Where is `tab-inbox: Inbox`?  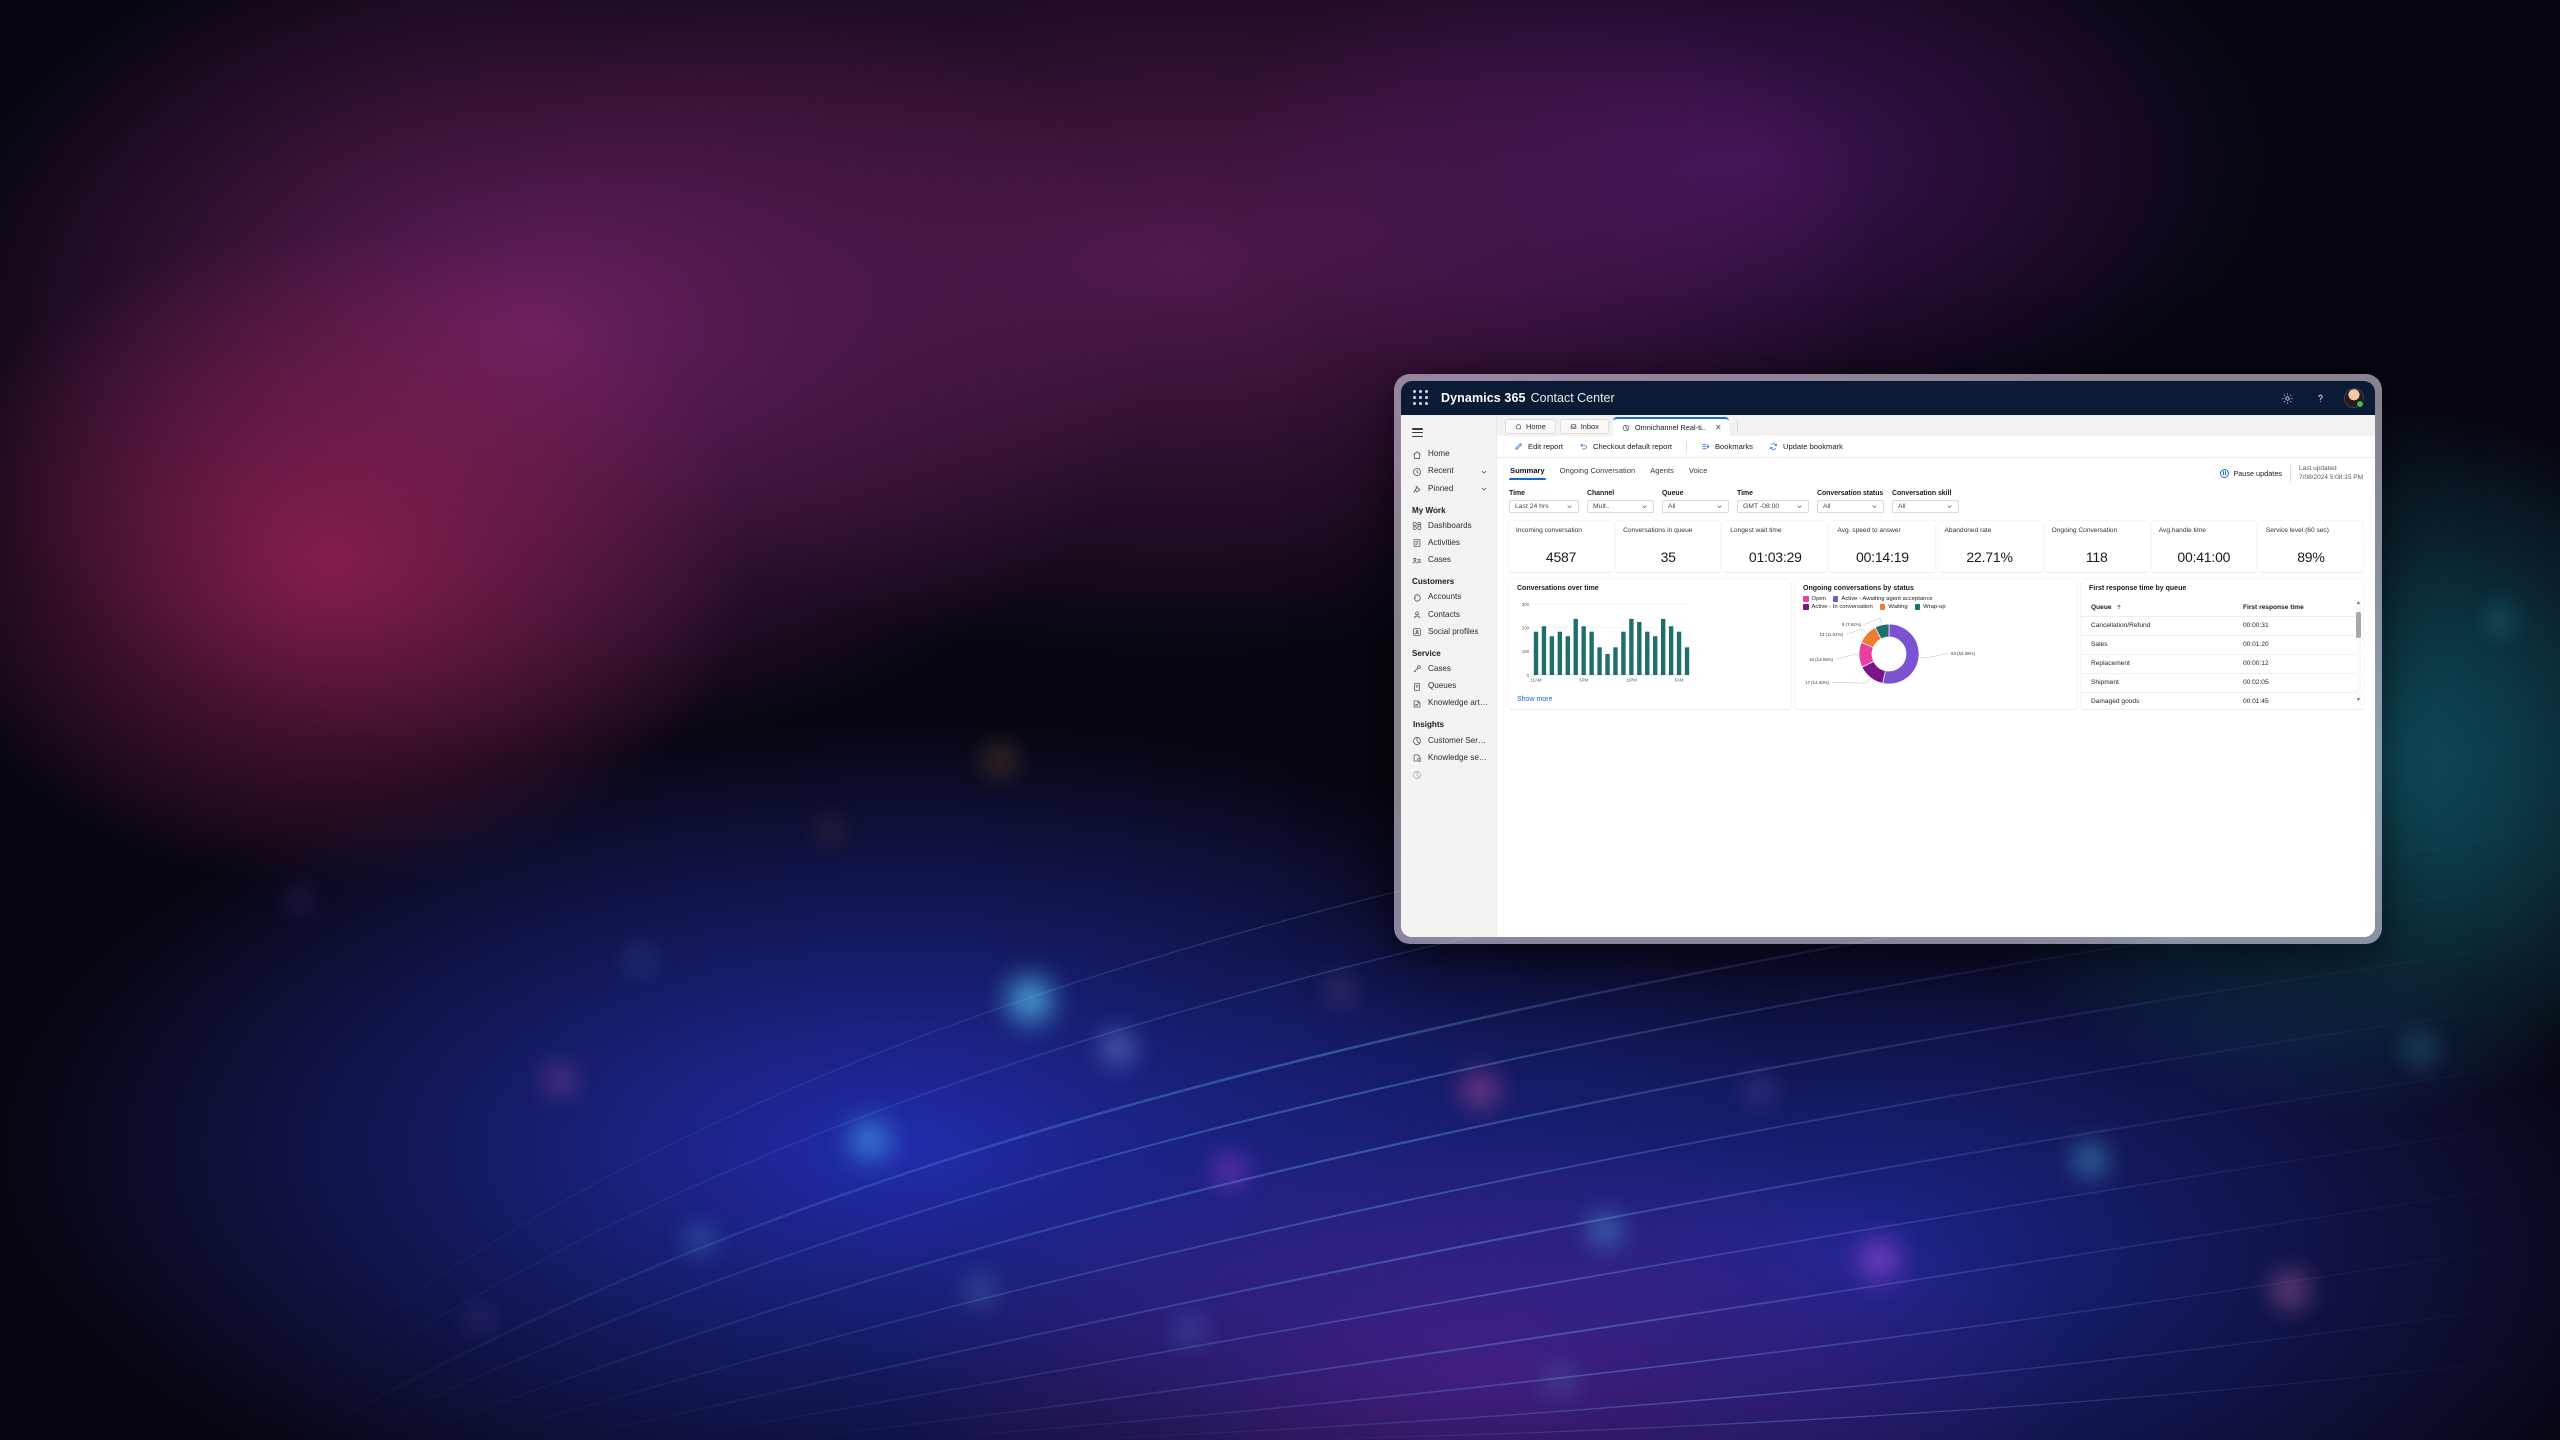
tab-inbox: Inbox is located at coordinates (1584, 426).